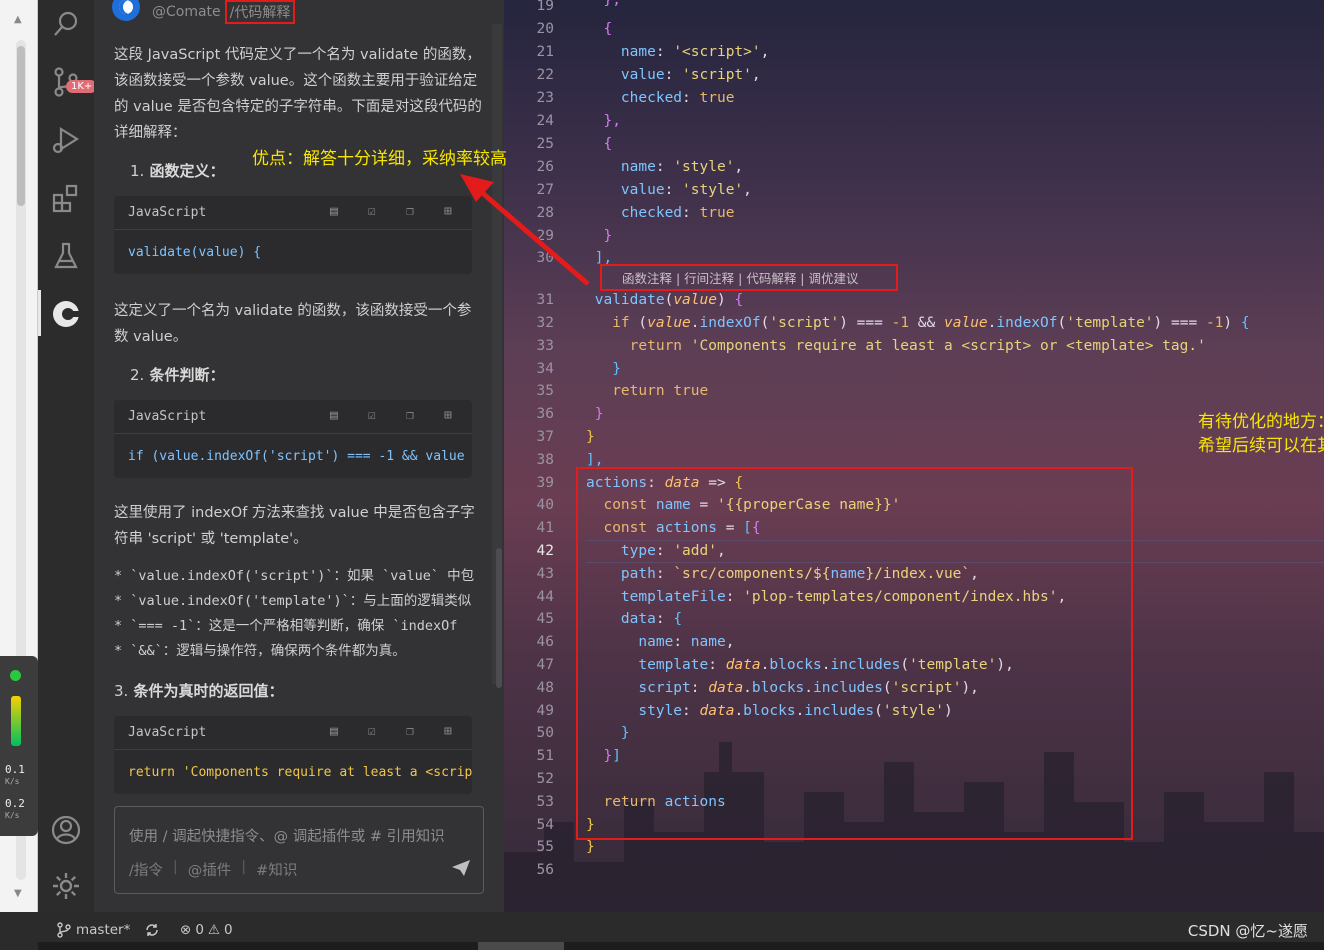 The image size is (1324, 950). I want to click on line-number: 54, so click(545, 825).